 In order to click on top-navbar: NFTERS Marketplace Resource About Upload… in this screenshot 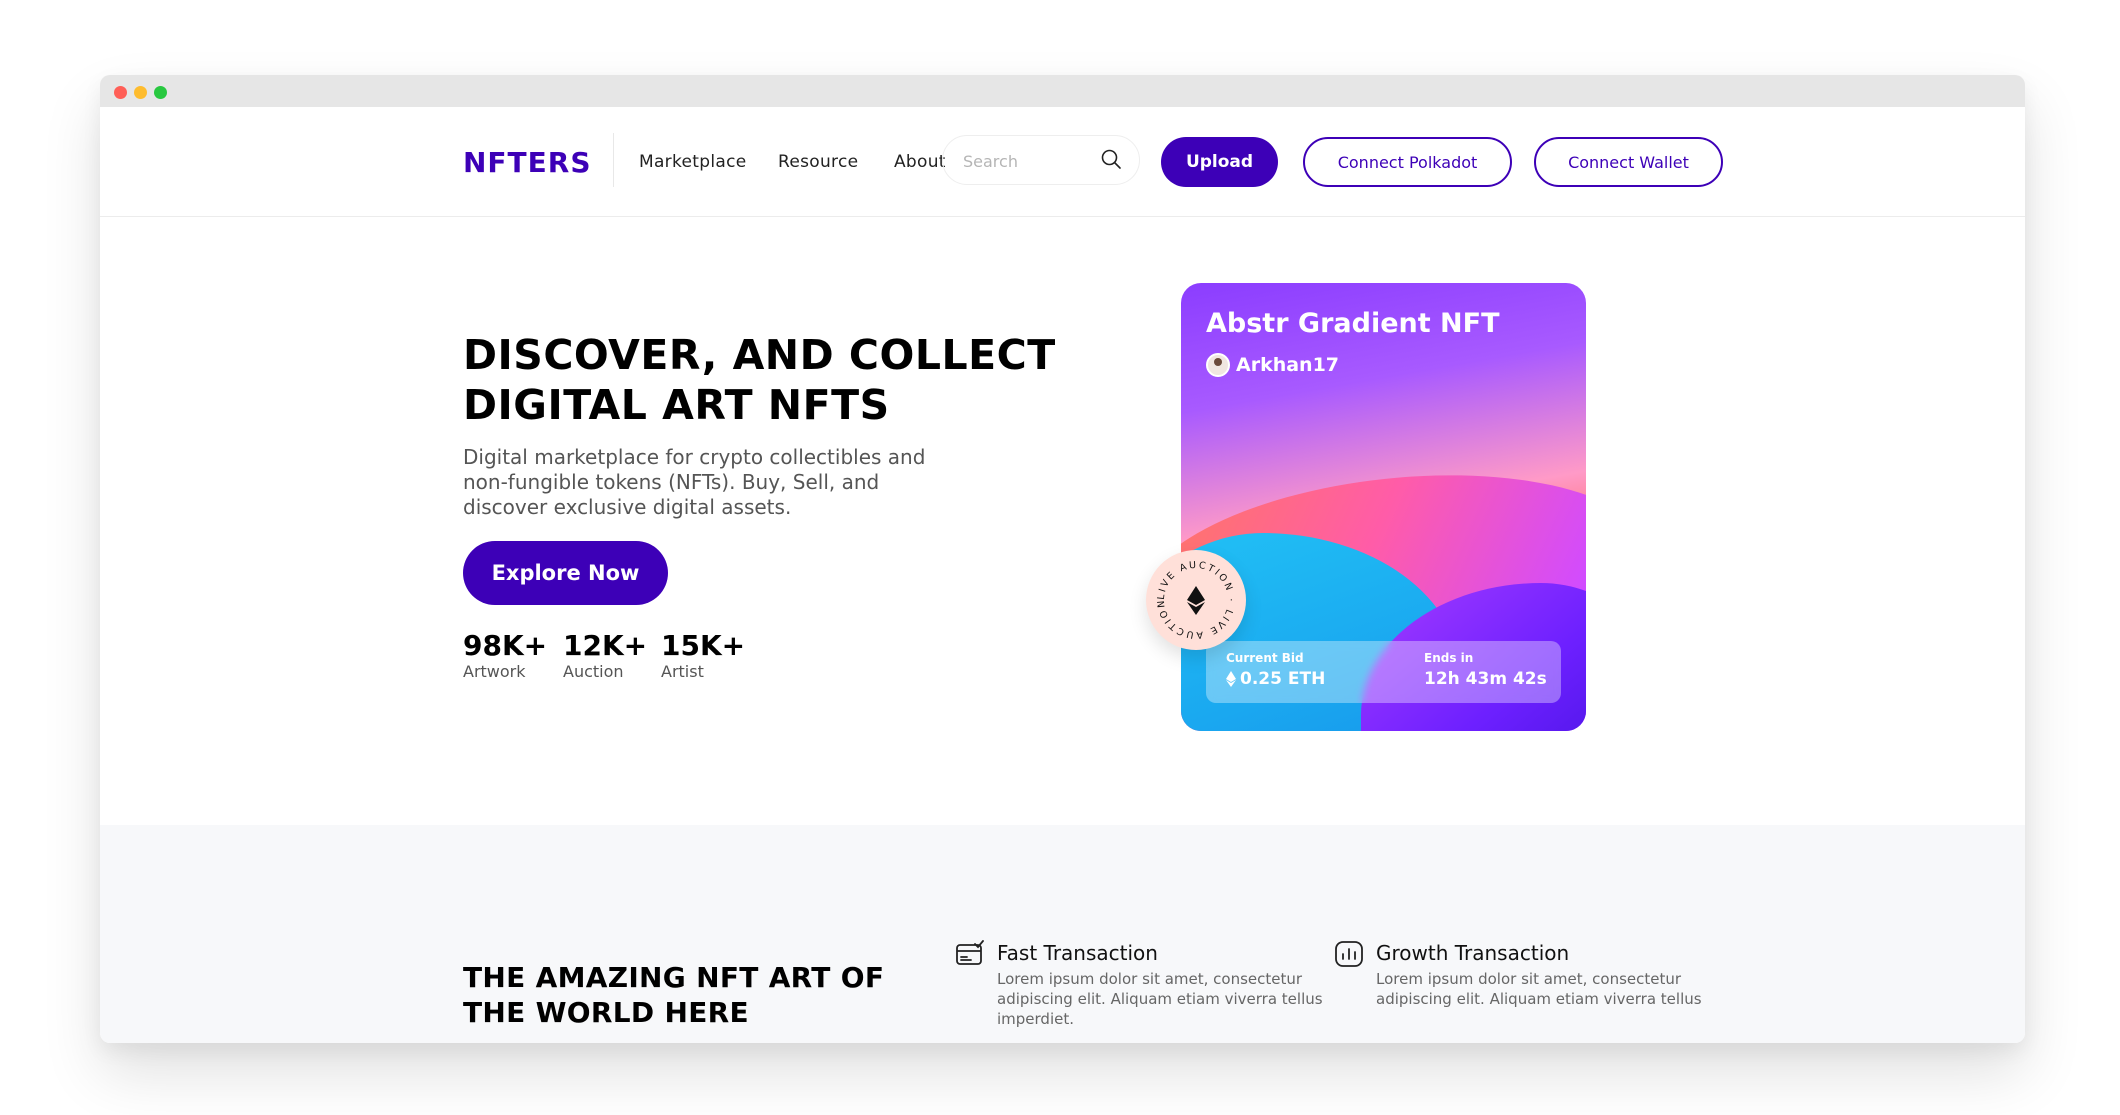, I will do `click(1062, 162)`.